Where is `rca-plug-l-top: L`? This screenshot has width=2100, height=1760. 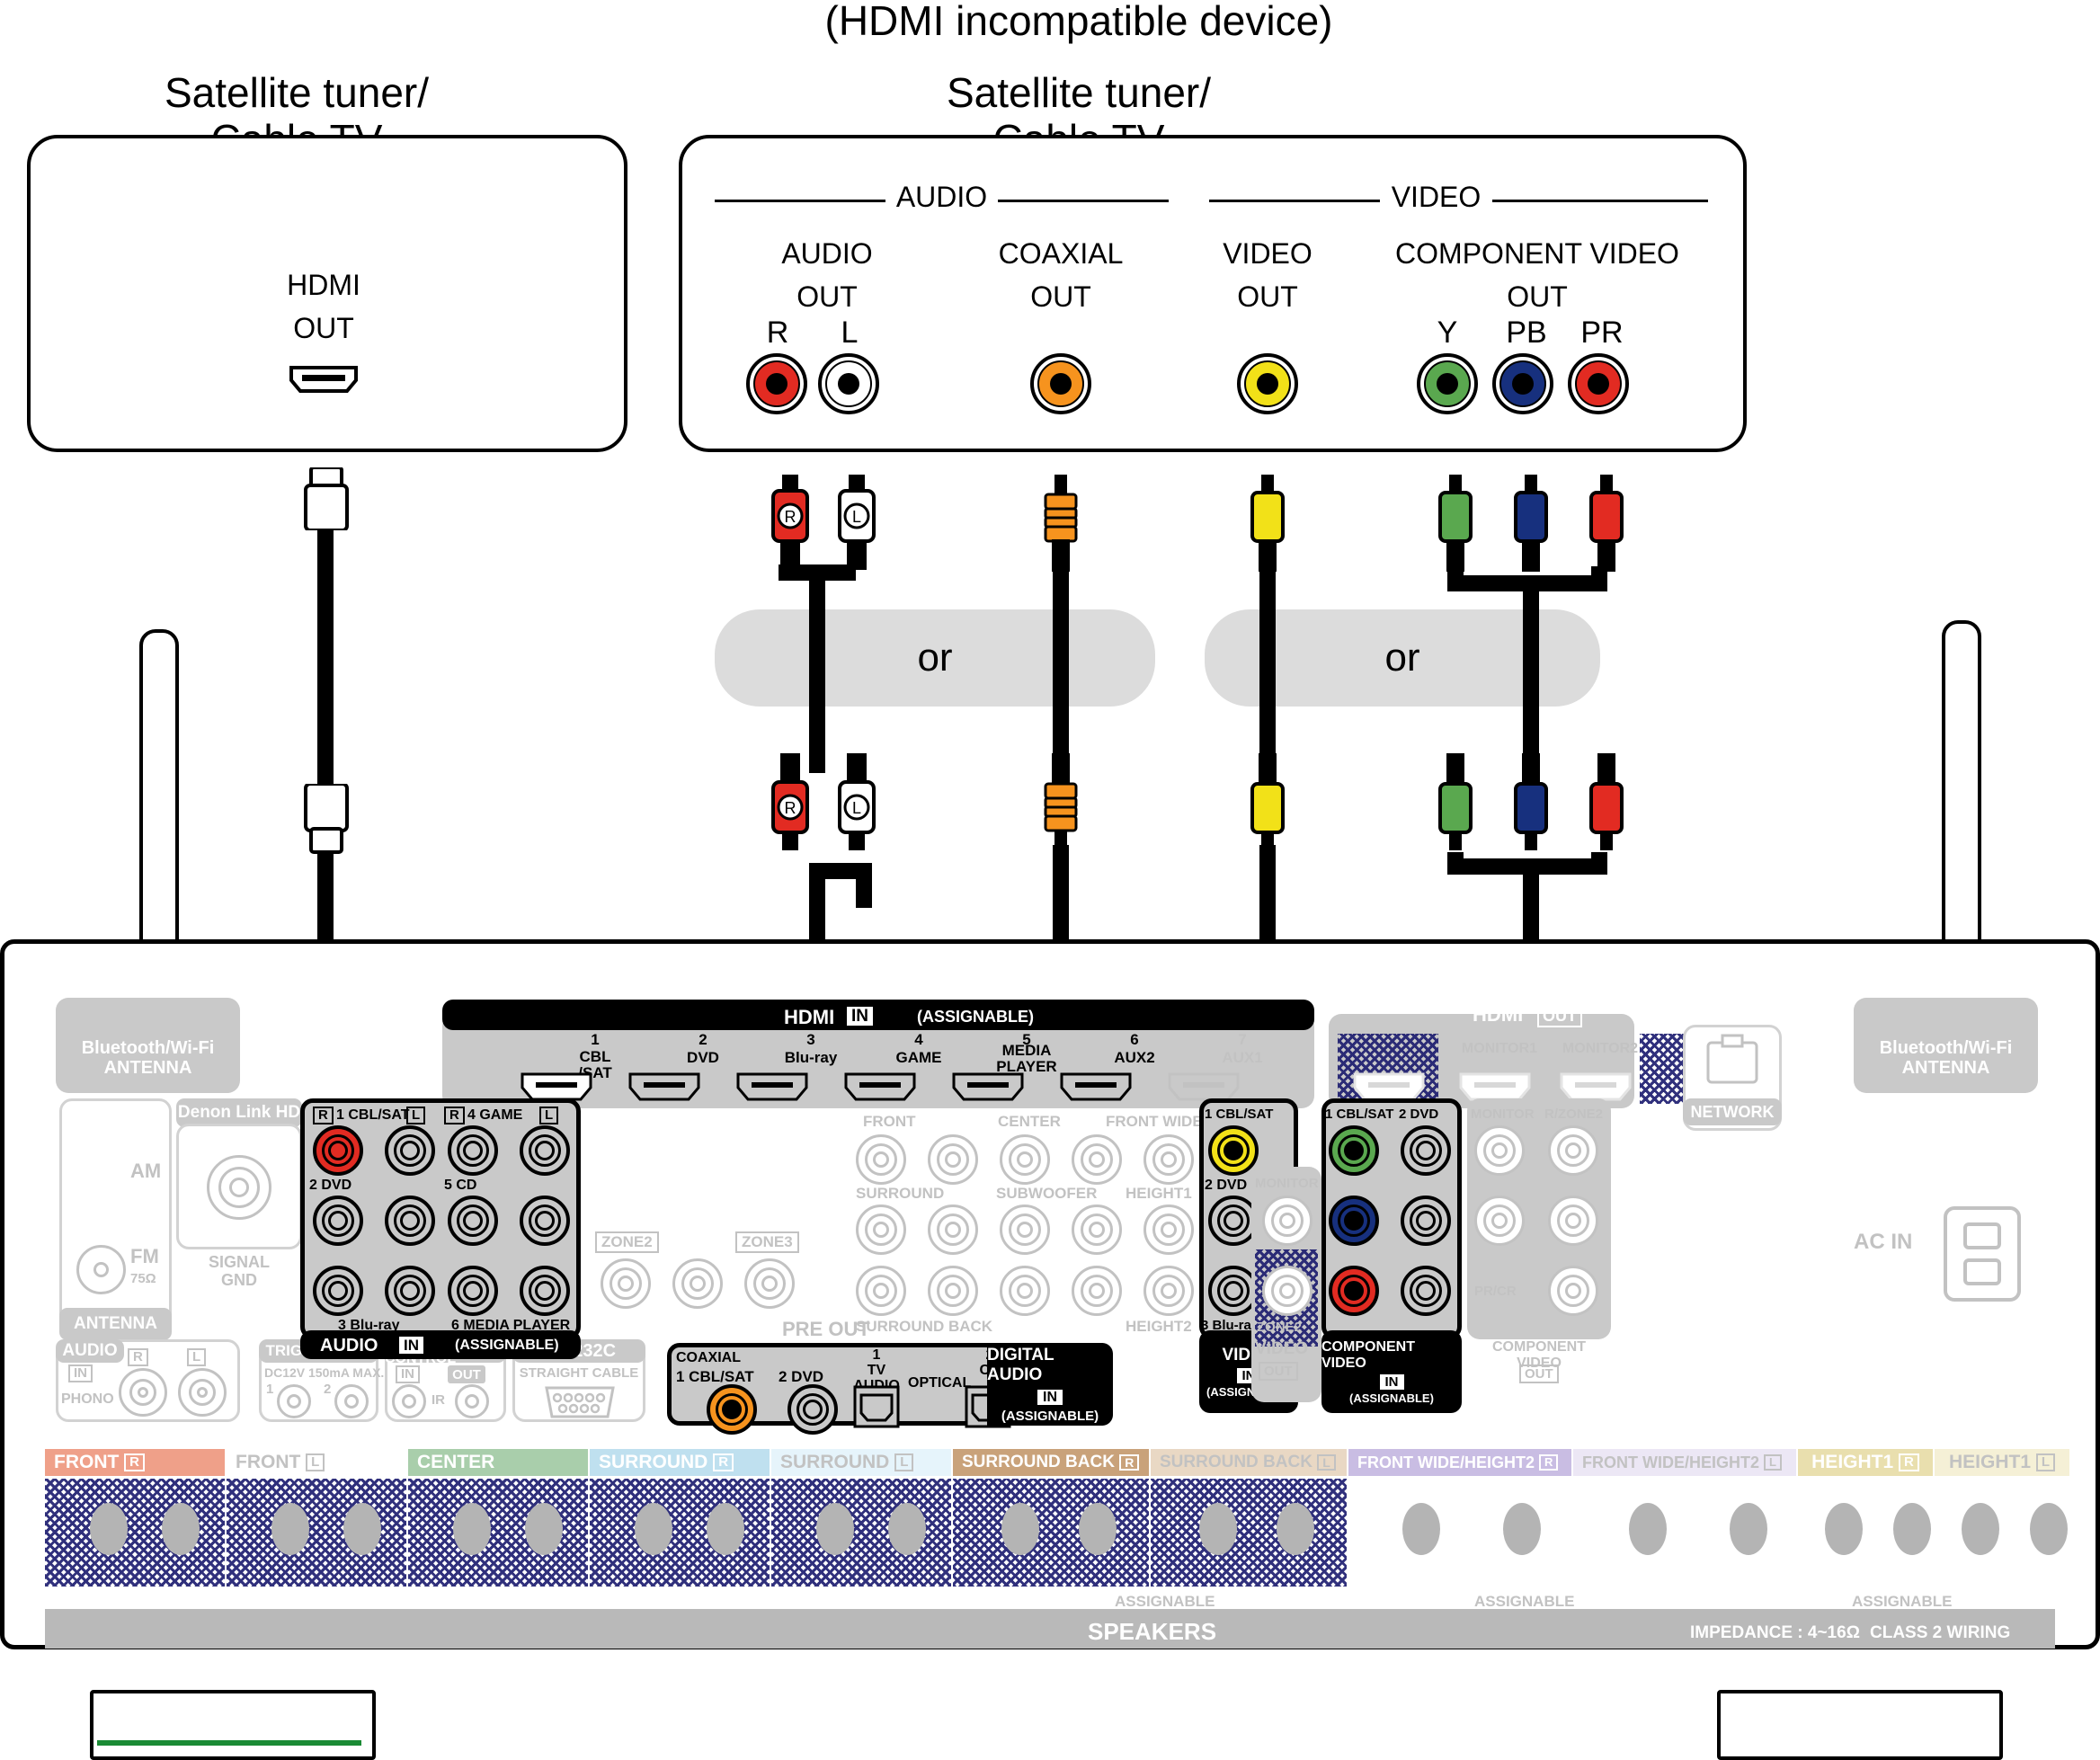
rca-plug-l-top: L is located at coordinates (856, 526).